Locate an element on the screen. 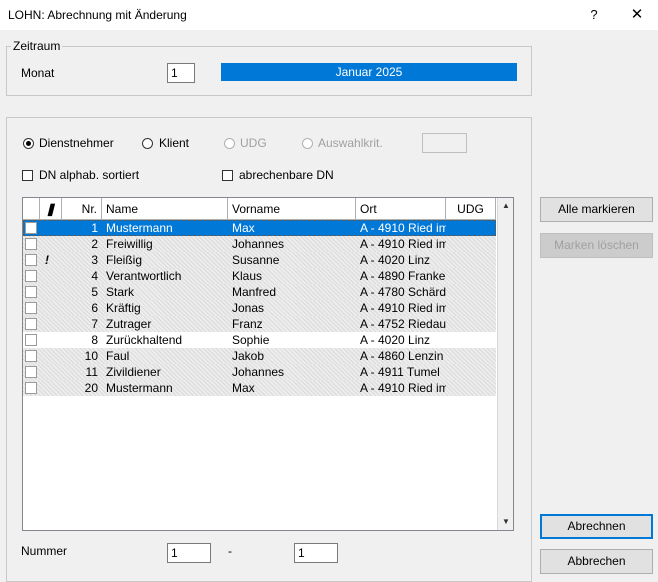 Image resolution: width=658 pixels, height=582 pixels. cell-vorname: Franz is located at coordinates (247, 324).